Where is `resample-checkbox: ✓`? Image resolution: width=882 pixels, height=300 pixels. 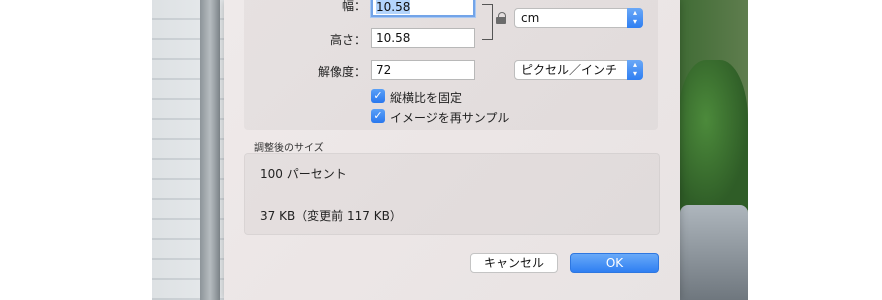 resample-checkbox: ✓ is located at coordinates (378, 116).